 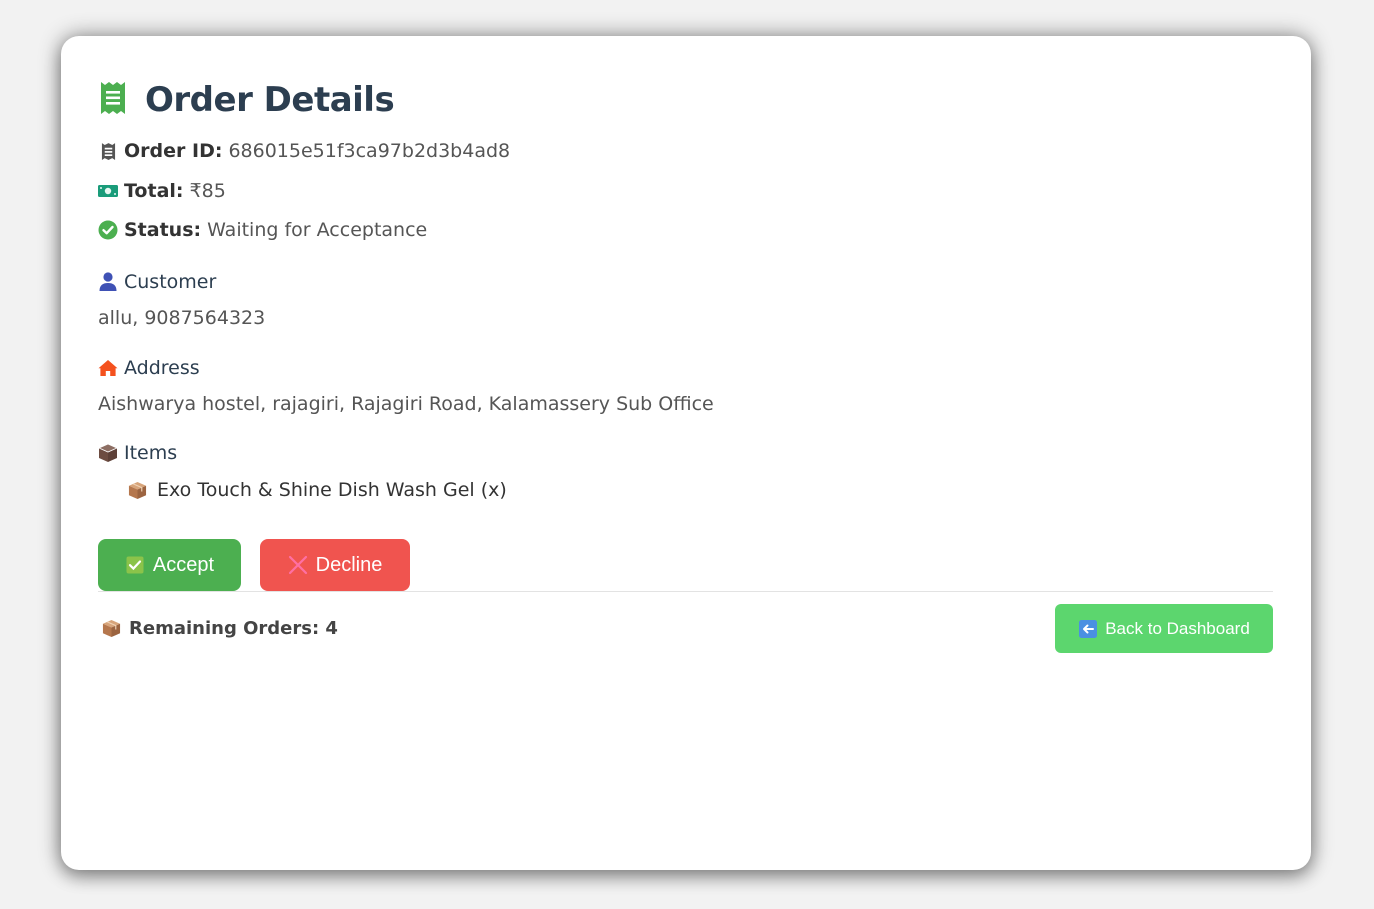 I want to click on items-heading: Items, so click(x=137, y=453).